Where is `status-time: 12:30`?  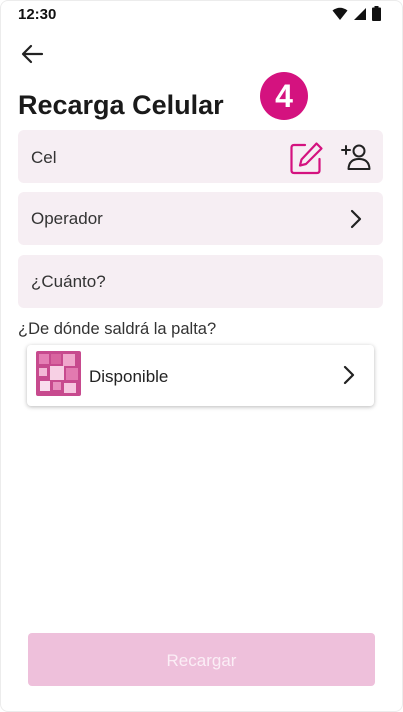
status-time: 12:30 is located at coordinates (37, 14).